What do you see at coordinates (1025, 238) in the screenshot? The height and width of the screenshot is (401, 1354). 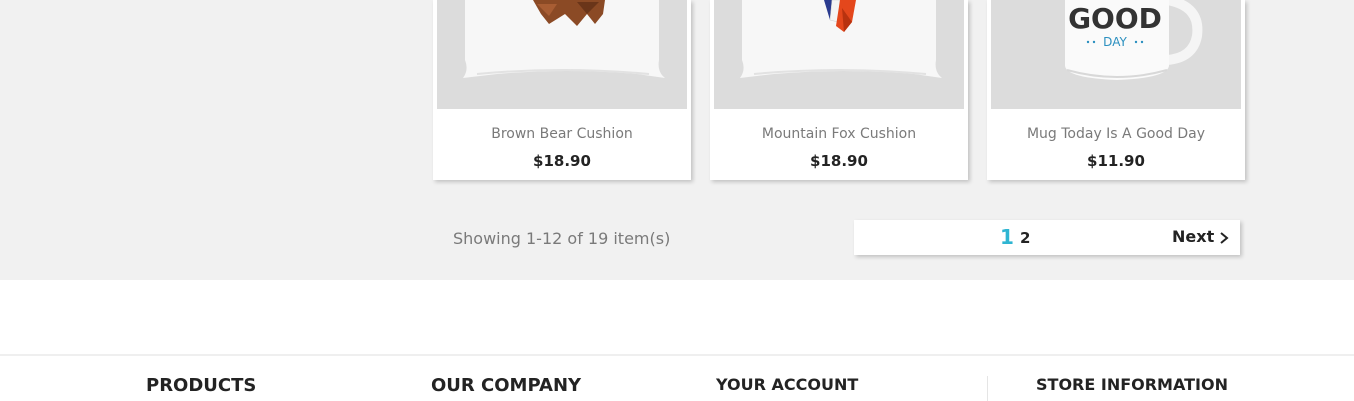 I see `page-link-2: 2` at bounding box center [1025, 238].